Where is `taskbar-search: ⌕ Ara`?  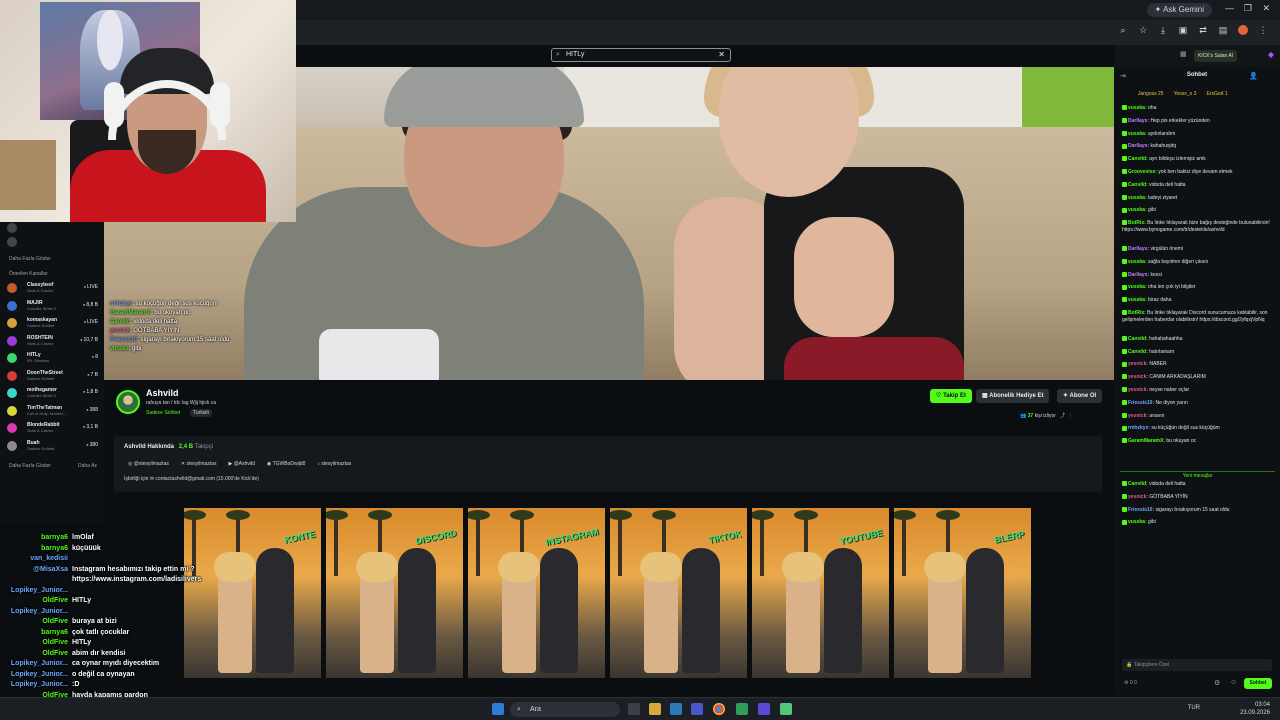 taskbar-search: ⌕ Ara is located at coordinates (565, 709).